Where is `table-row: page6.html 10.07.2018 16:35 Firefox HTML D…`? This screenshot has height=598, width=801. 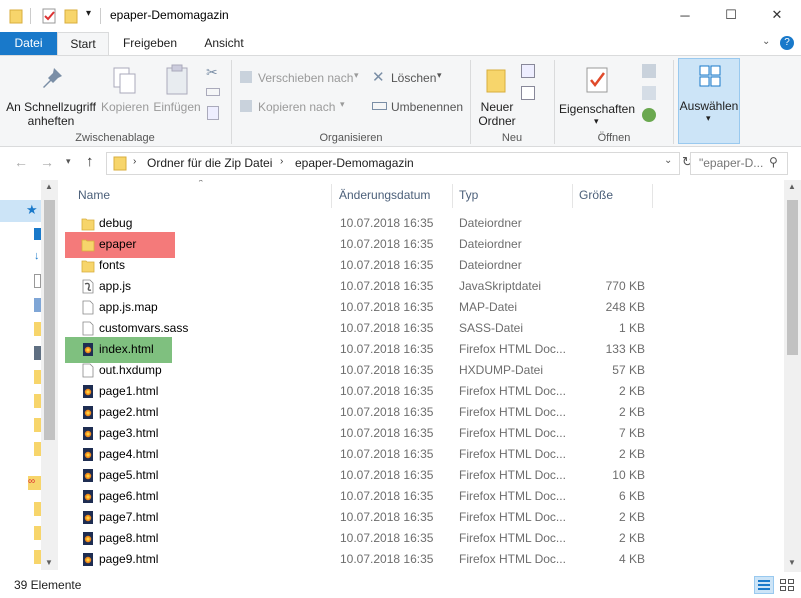
table-row: page6.html 10.07.2018 16:35 Firefox HTML D… is located at coordinates (422, 496).